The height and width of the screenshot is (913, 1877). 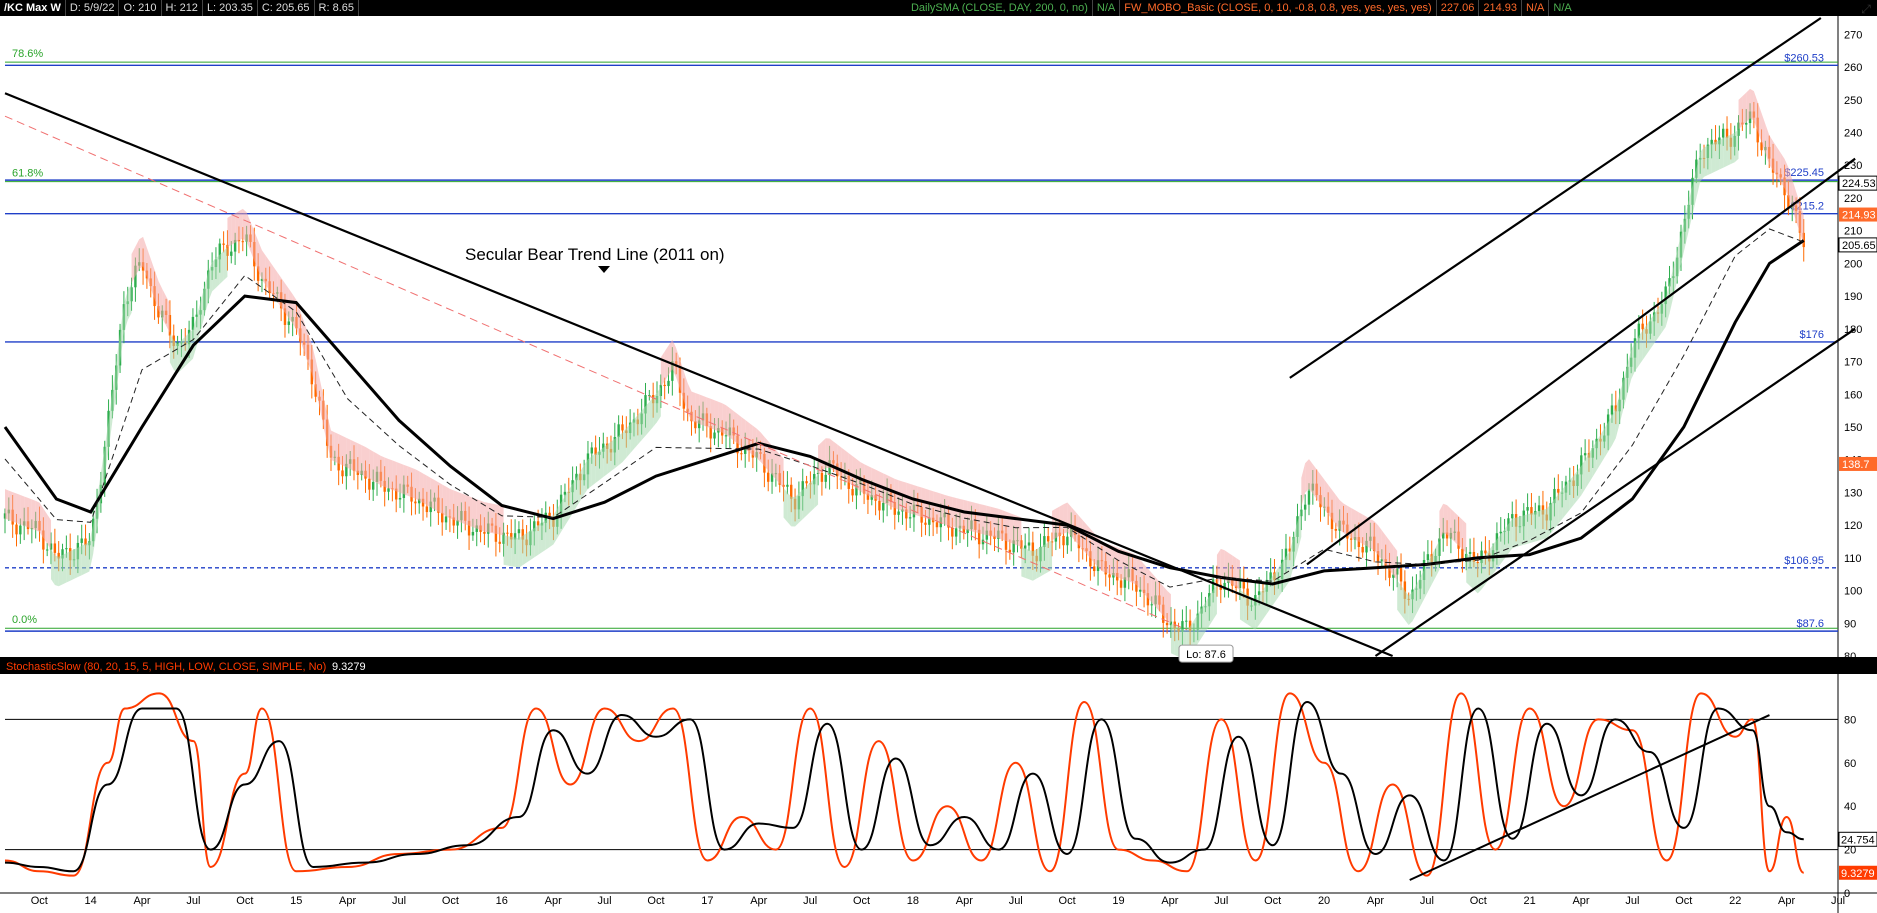 I want to click on time-axis-tick: 21, so click(x=1530, y=901).